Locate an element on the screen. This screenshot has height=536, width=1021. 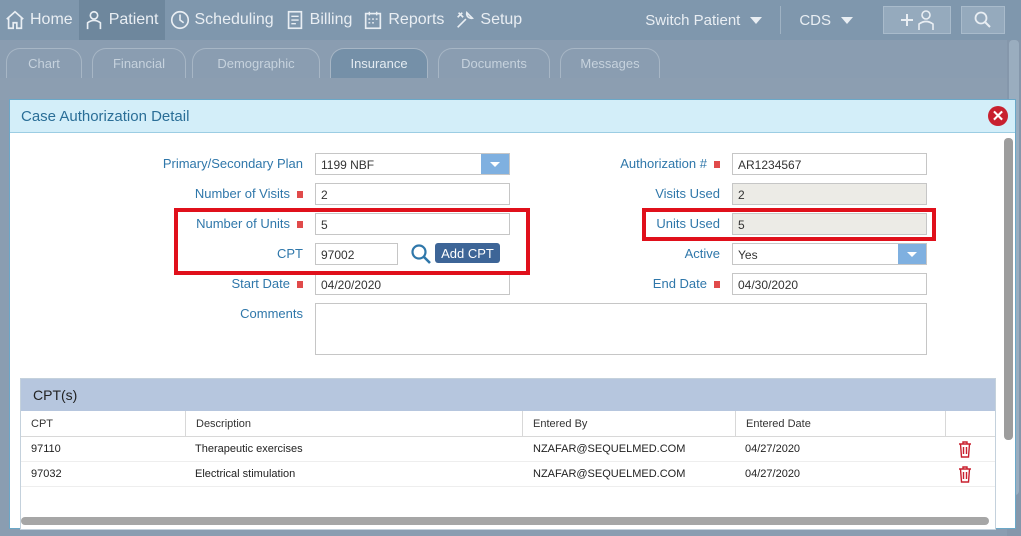
start-date-input: 04/20/2020 is located at coordinates (412, 284).